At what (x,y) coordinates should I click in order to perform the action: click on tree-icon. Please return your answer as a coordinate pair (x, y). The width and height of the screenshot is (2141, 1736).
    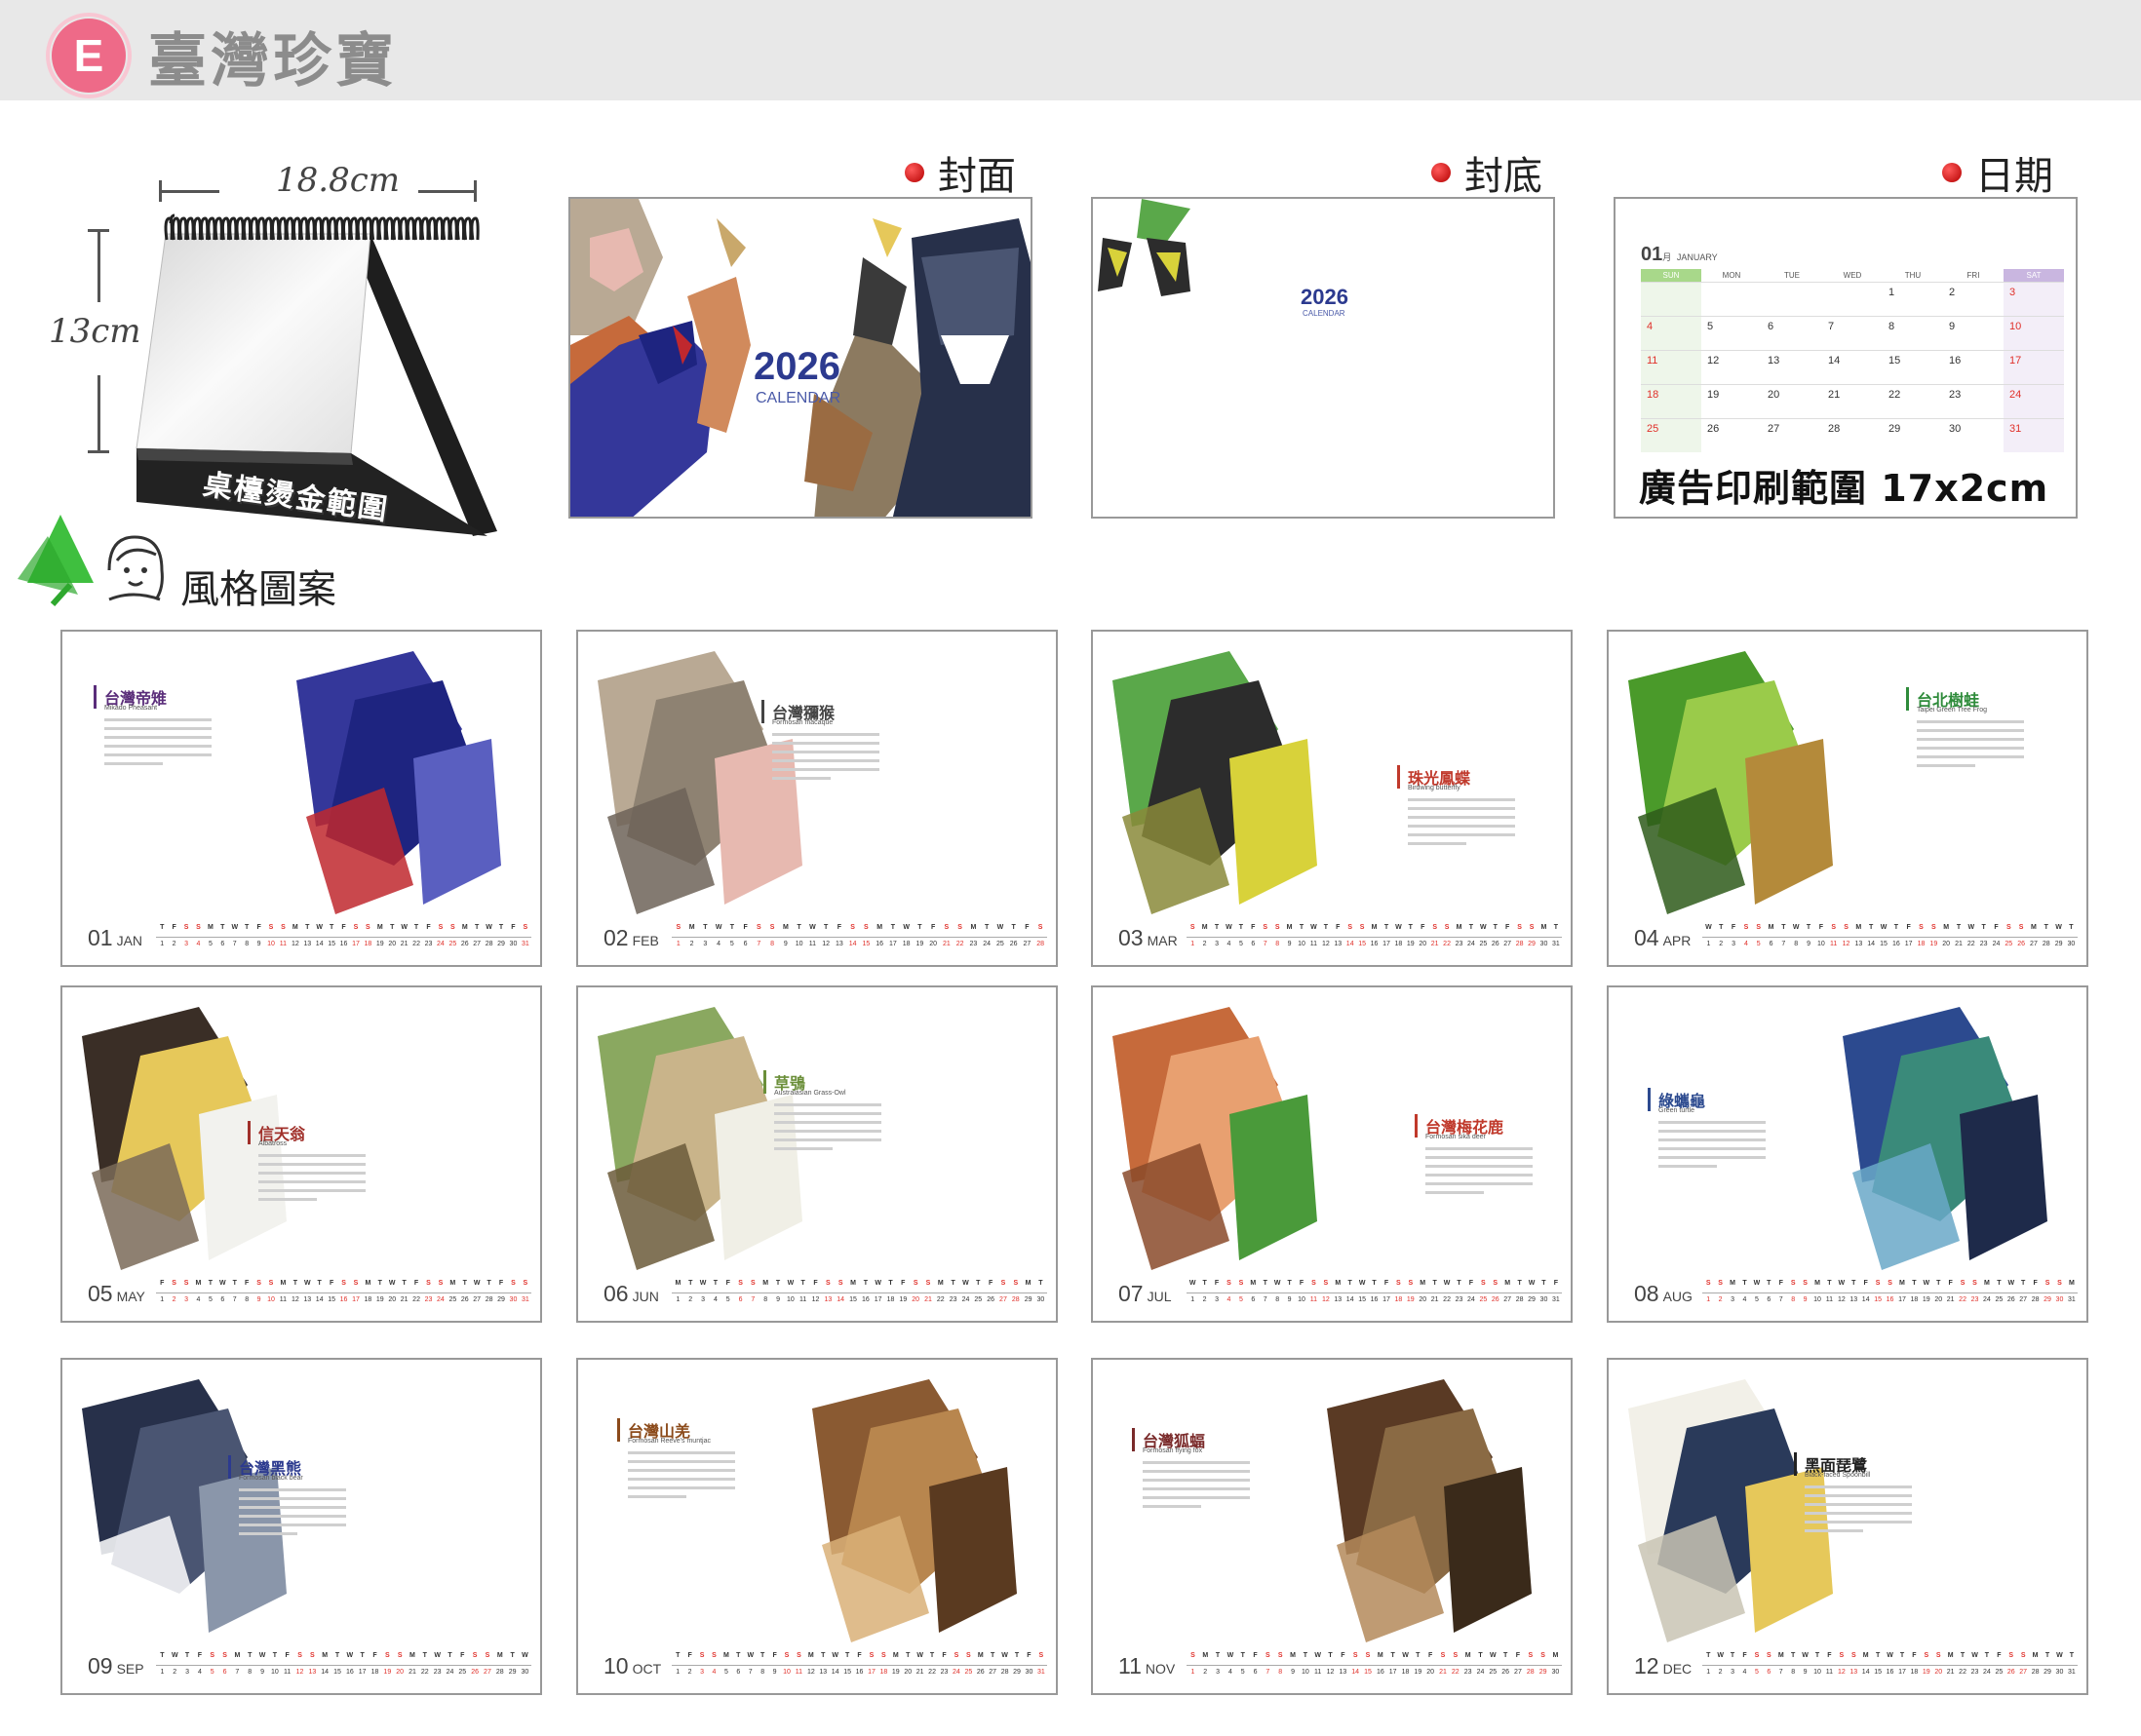
    Looking at the image, I should click on (56, 561).